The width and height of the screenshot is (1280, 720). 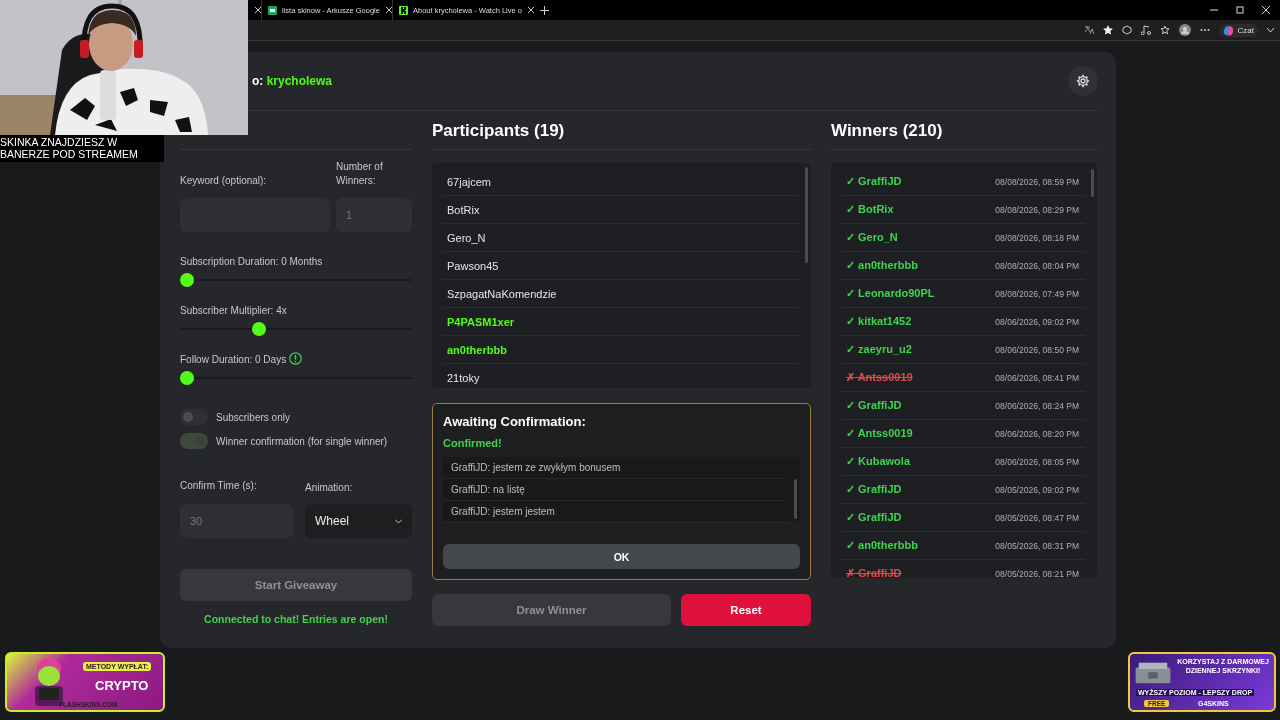 I want to click on winner-name: ✓ zaeyru_u2, so click(x=879, y=349).